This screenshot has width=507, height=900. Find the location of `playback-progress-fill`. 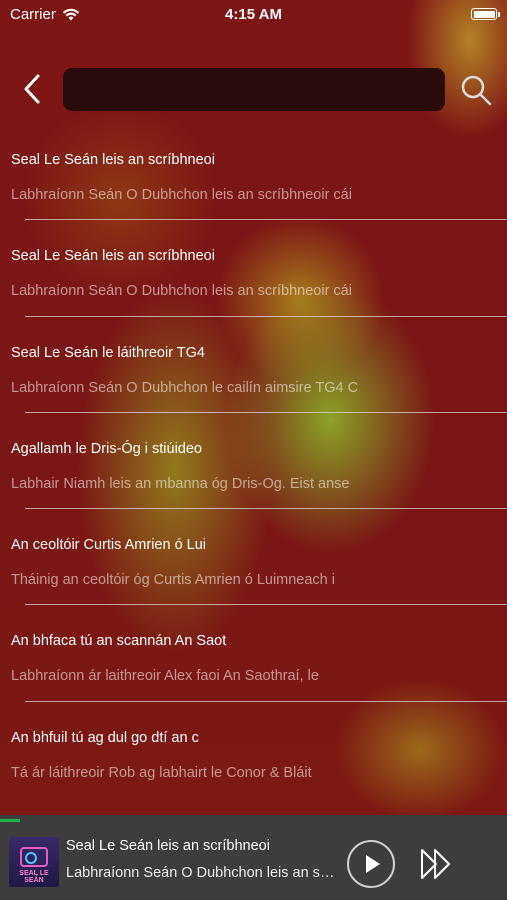

playback-progress-fill is located at coordinates (10, 820).